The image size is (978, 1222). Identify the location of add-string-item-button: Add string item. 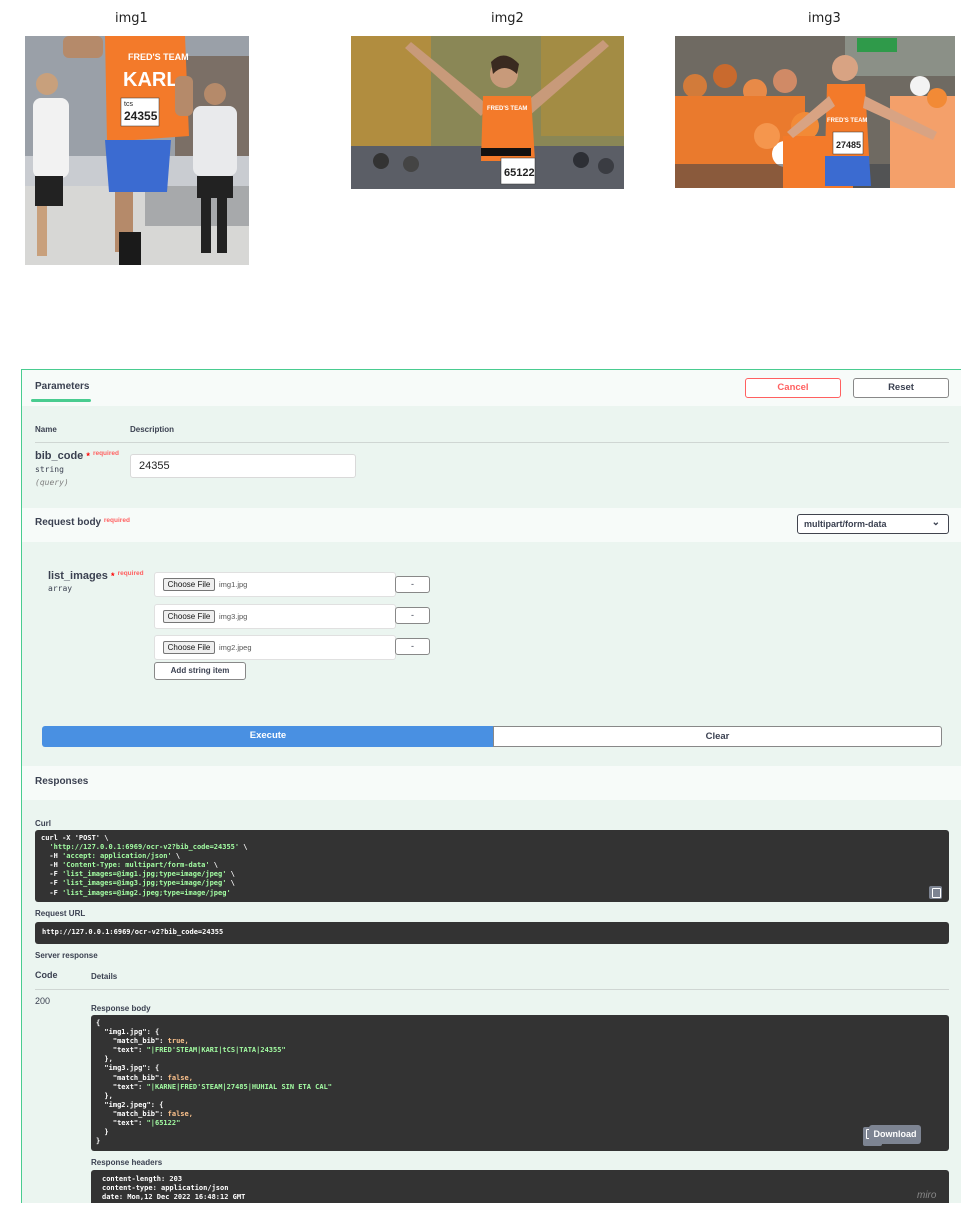
(200, 671).